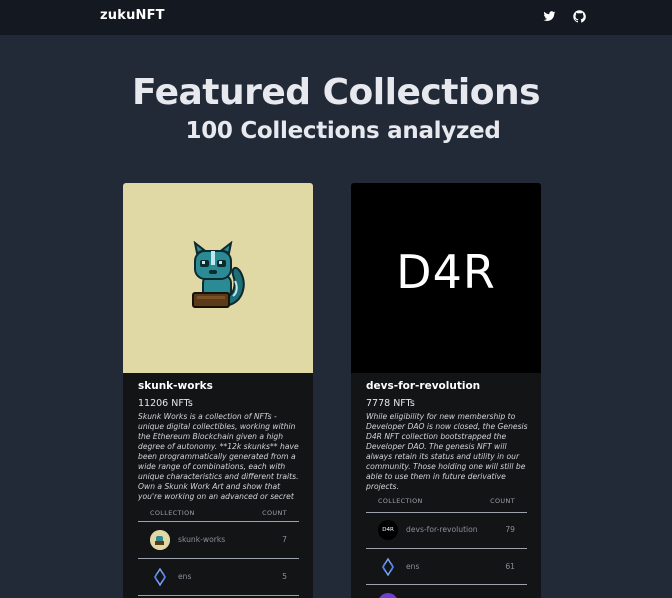  What do you see at coordinates (442, 529) in the screenshot?
I see `row-collection-name: devs-for-revolution` at bounding box center [442, 529].